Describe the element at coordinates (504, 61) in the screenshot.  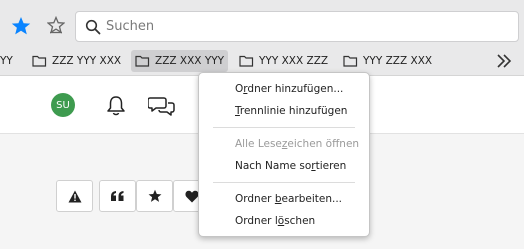
I see `chevron-double-right-icon` at that location.